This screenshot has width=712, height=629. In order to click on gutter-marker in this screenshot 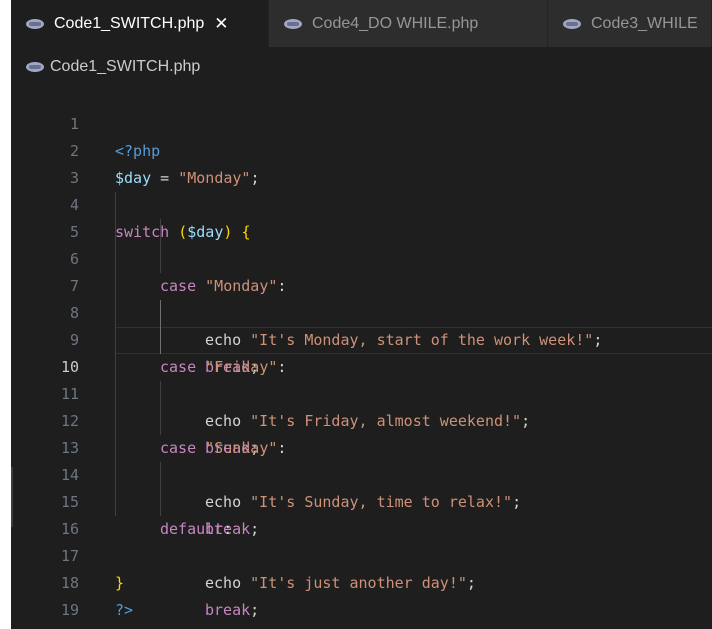, I will do `click(12, 497)`.